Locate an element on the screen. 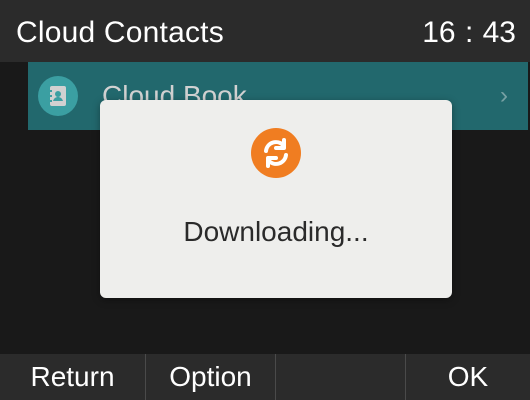 The image size is (530, 400). sync-icon is located at coordinates (276, 153).